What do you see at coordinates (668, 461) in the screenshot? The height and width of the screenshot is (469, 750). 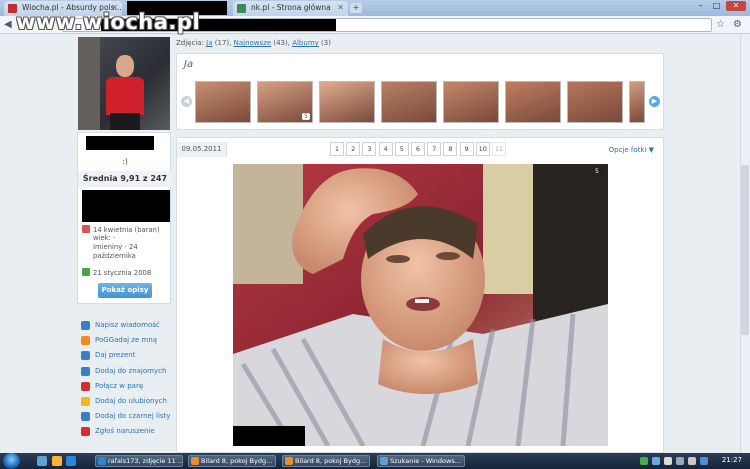 I see `tray-sync-icon` at bounding box center [668, 461].